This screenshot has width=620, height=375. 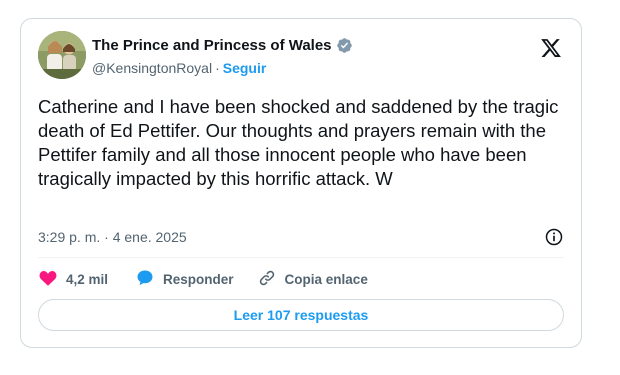 What do you see at coordinates (301, 257) in the screenshot?
I see `divider` at bounding box center [301, 257].